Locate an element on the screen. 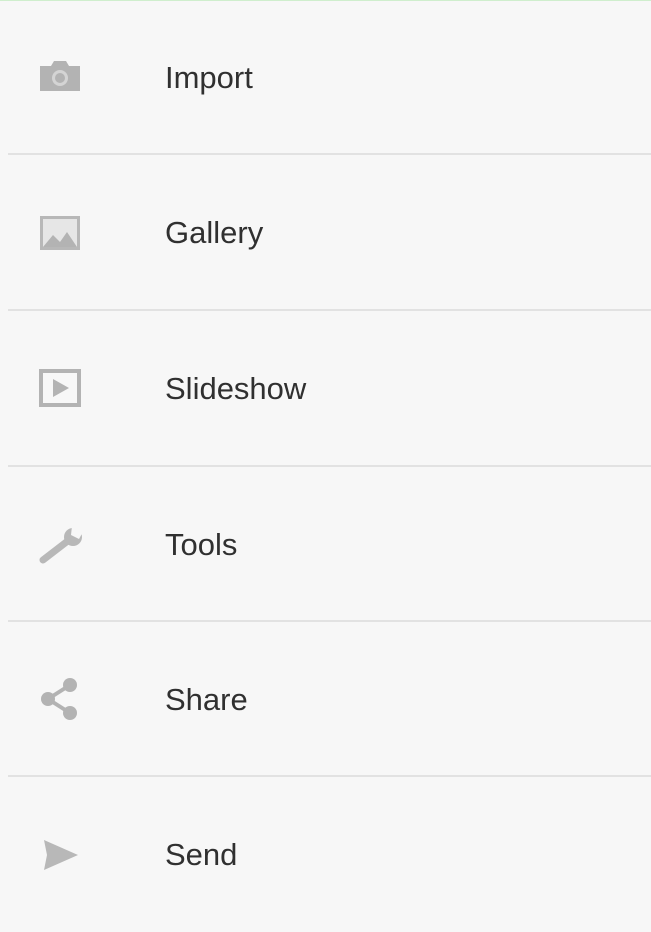 Image resolution: width=651 pixels, height=932 pixels. menu-item-label: Gallery is located at coordinates (214, 232).